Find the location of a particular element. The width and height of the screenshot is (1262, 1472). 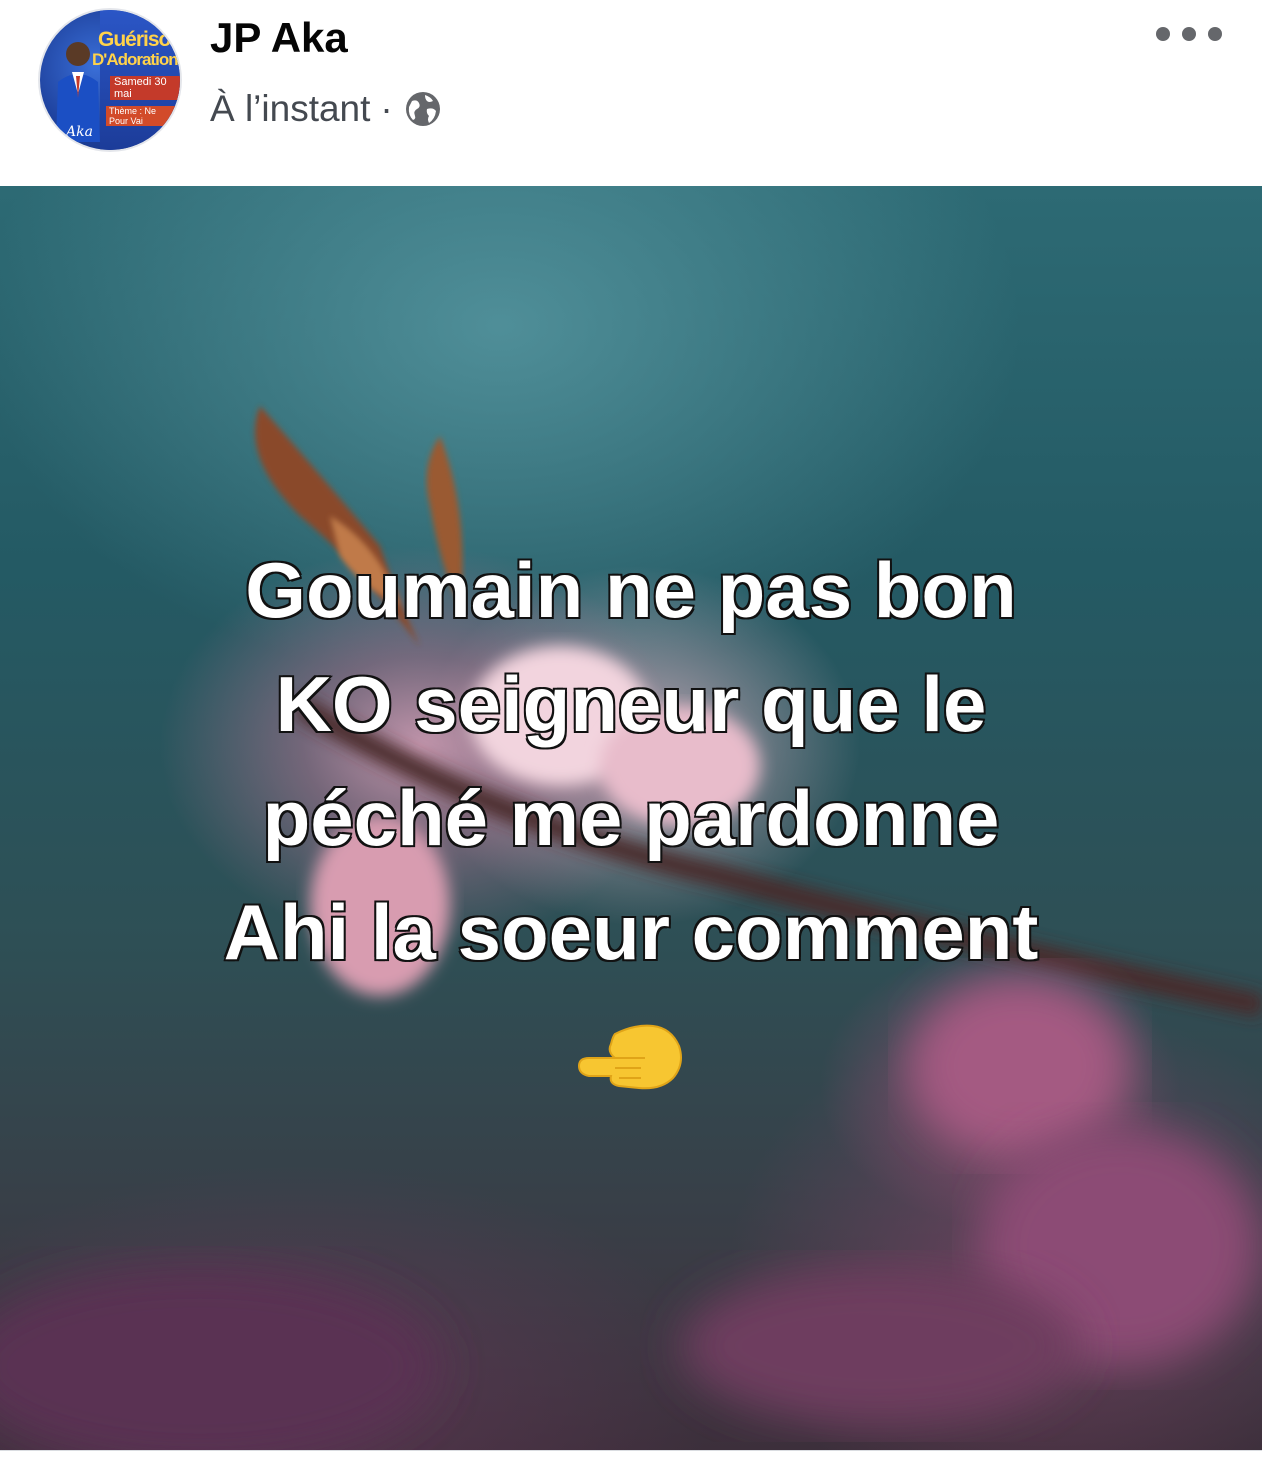

avatar-signature: Aka is located at coordinates (79, 132).